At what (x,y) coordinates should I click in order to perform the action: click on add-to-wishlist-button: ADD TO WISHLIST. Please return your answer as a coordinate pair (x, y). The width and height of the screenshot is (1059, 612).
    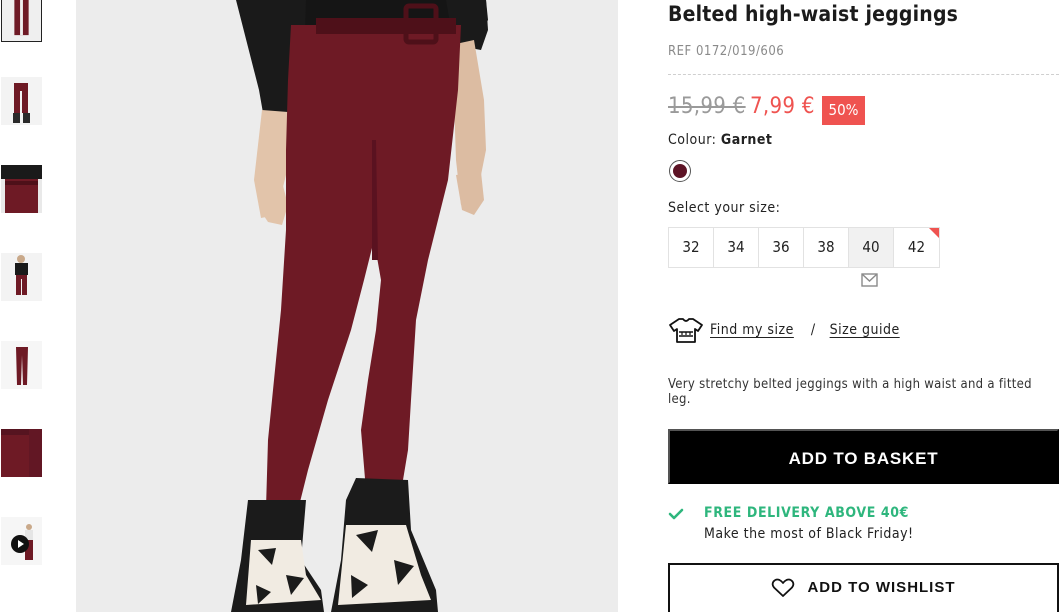
    Looking at the image, I should click on (863, 587).